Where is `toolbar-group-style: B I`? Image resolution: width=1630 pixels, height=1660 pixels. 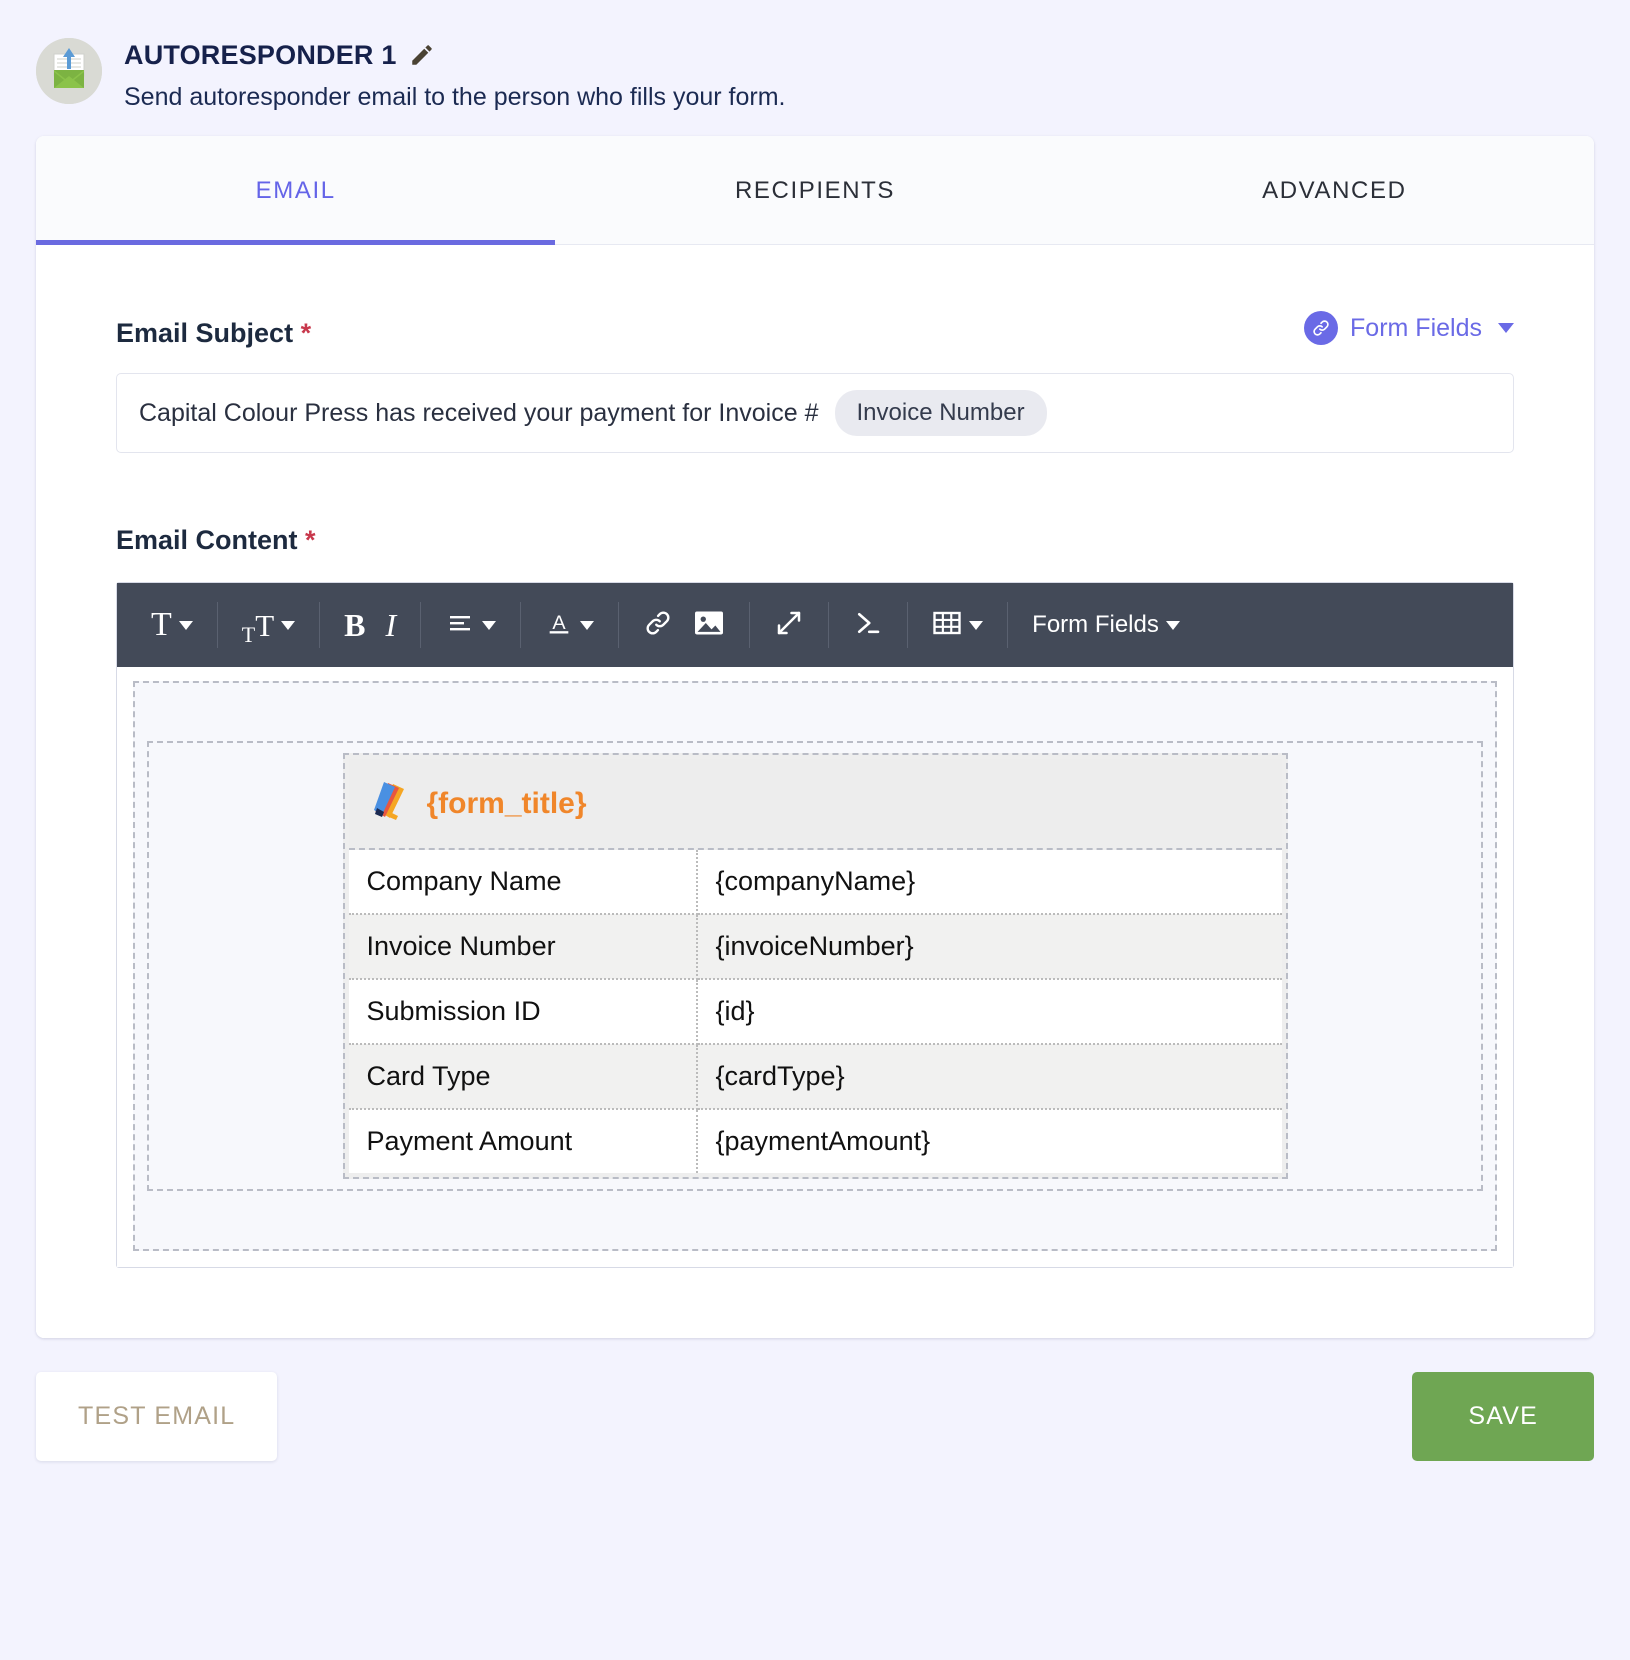 toolbar-group-style: B I is located at coordinates (371, 625).